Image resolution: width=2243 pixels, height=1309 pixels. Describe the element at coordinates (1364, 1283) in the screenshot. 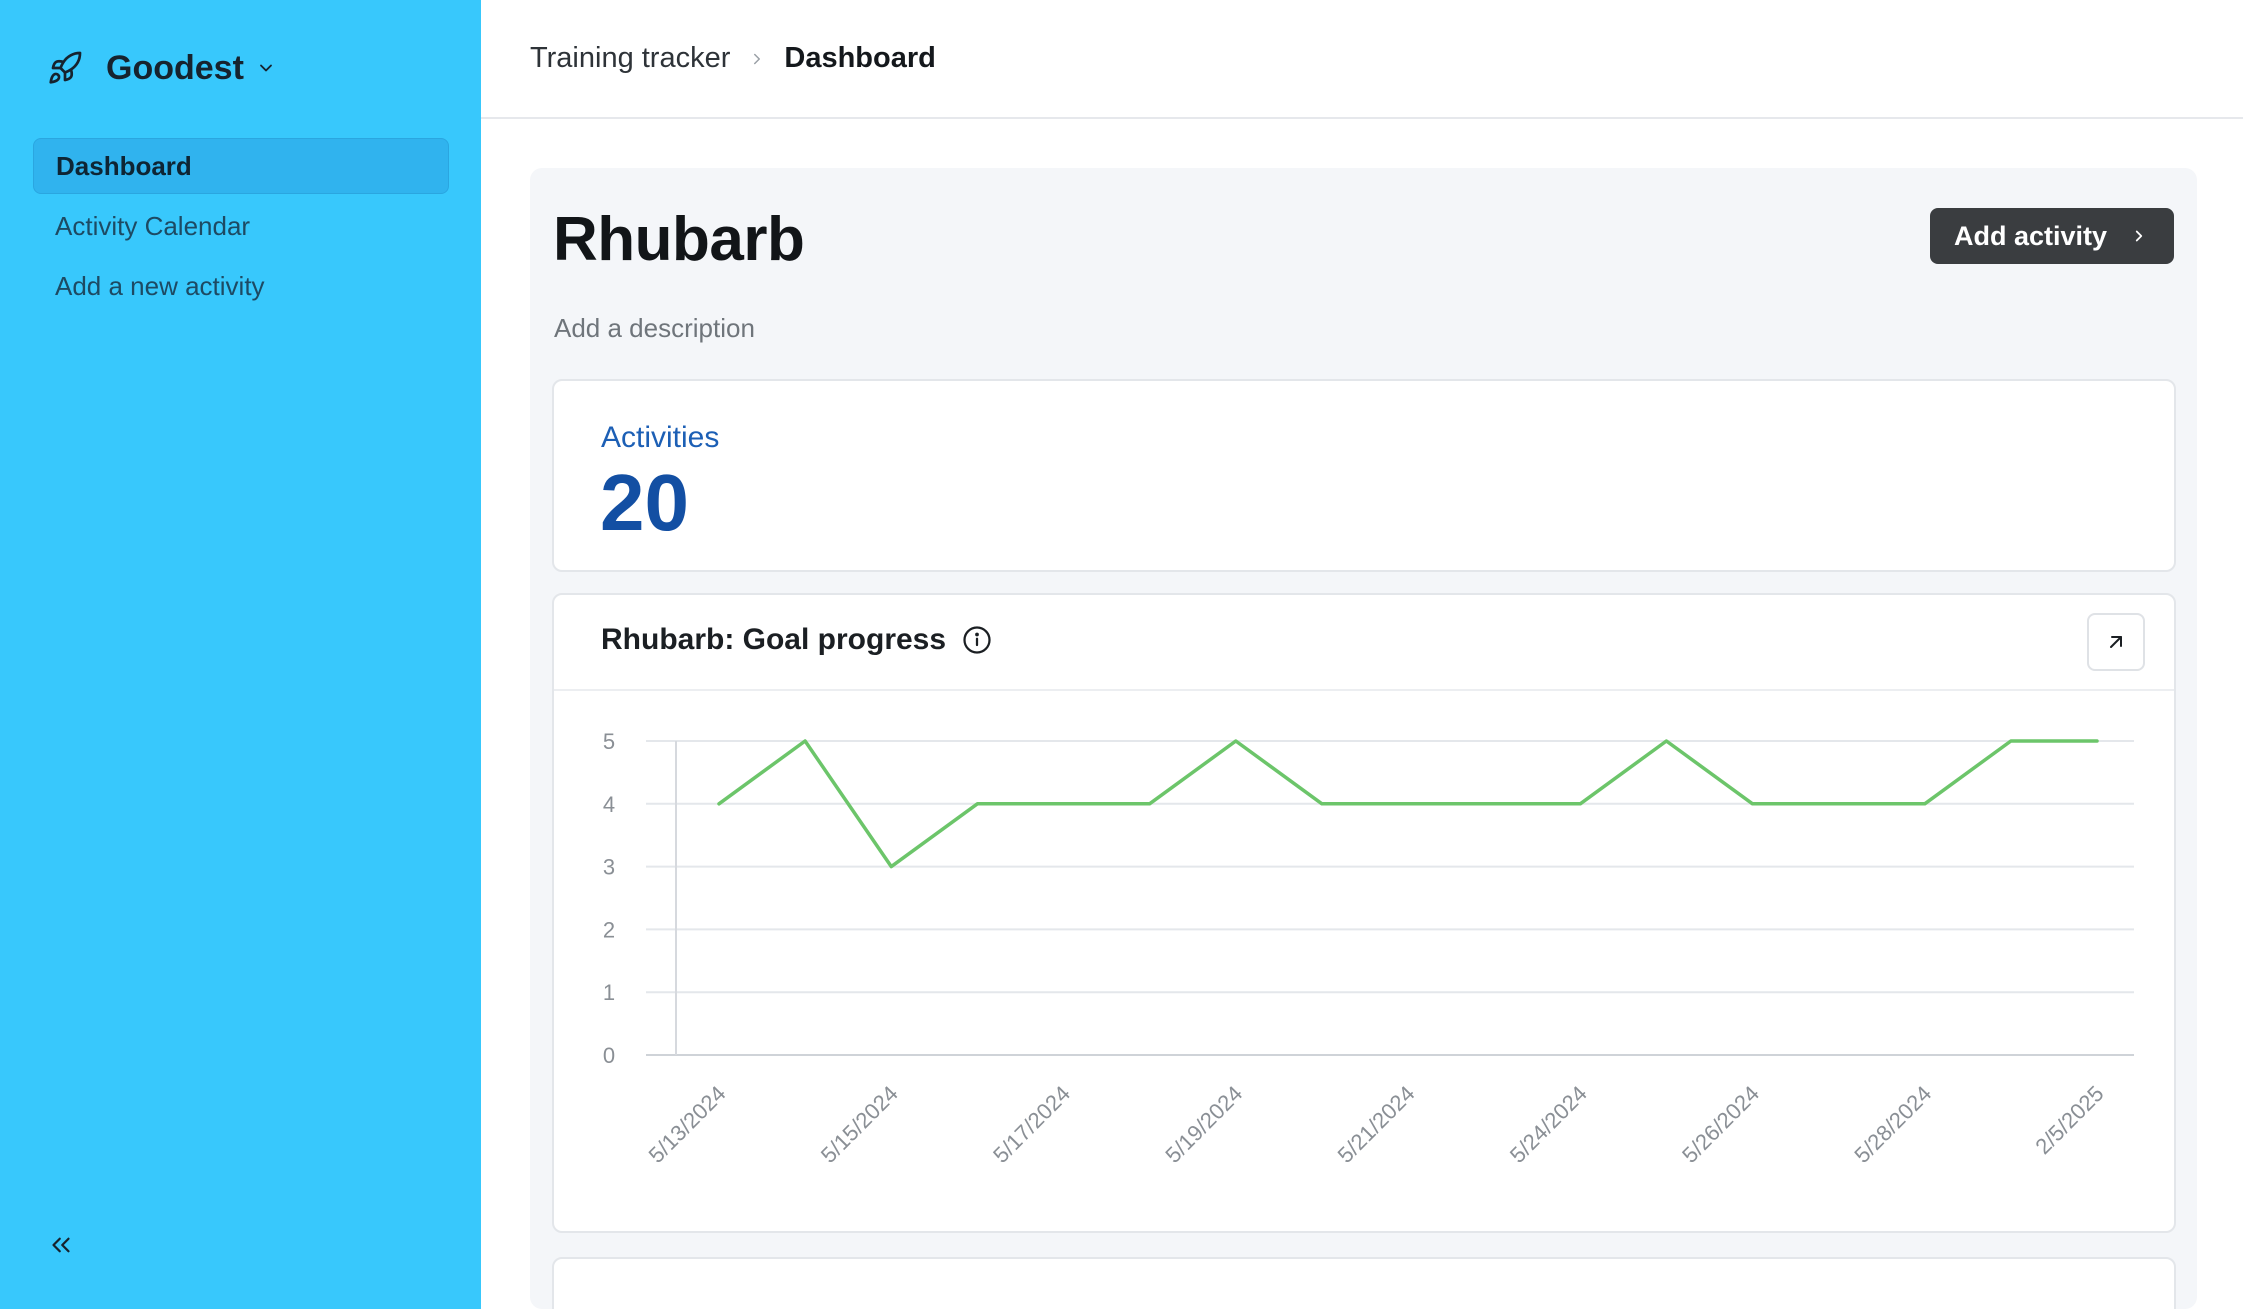

I see `next-card` at that location.